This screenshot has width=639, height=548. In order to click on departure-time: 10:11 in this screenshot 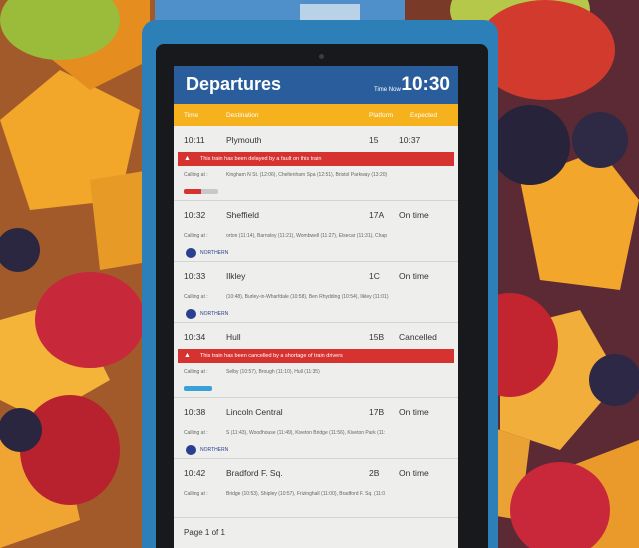, I will do `click(194, 140)`.